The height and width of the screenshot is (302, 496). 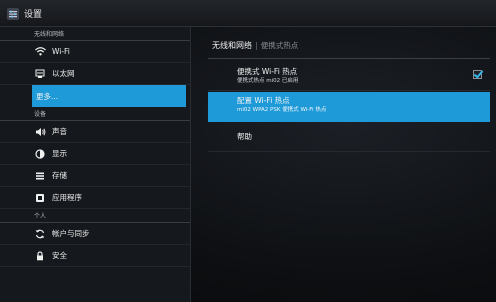 I want to click on sidebar-item-label: 应用程序, so click(x=67, y=197).